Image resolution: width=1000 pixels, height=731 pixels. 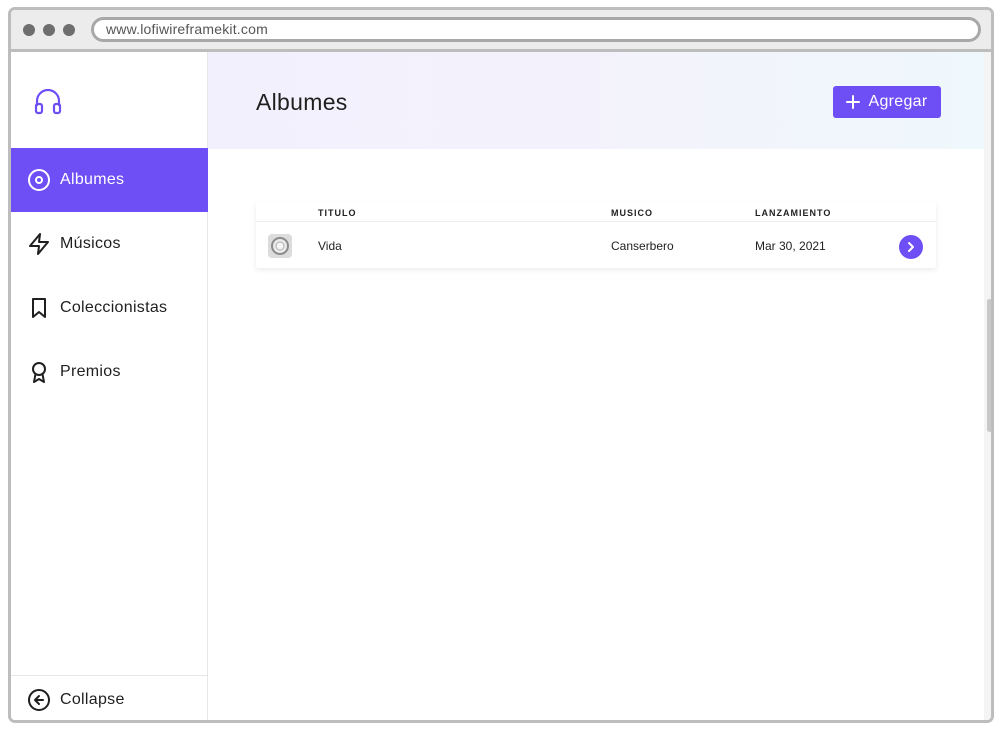 I want to click on table-row: Vida Canserbero Mar 30, 2021, so click(x=596, y=245).